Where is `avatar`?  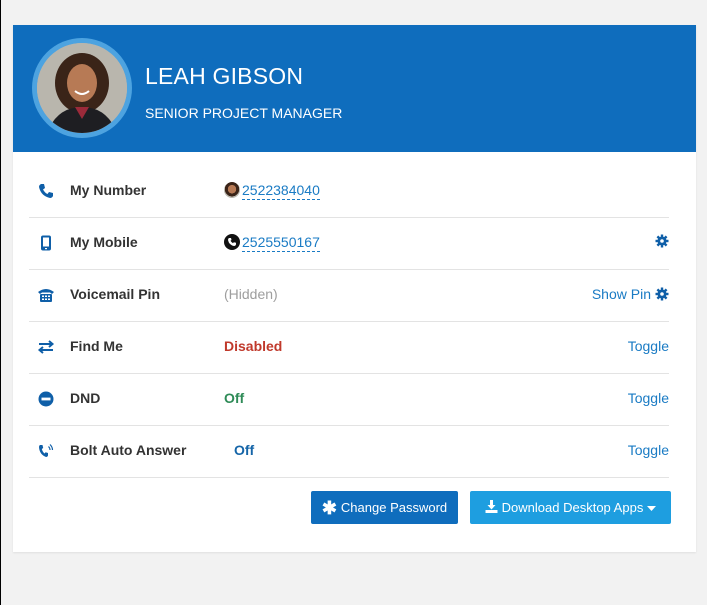
avatar is located at coordinates (82, 88).